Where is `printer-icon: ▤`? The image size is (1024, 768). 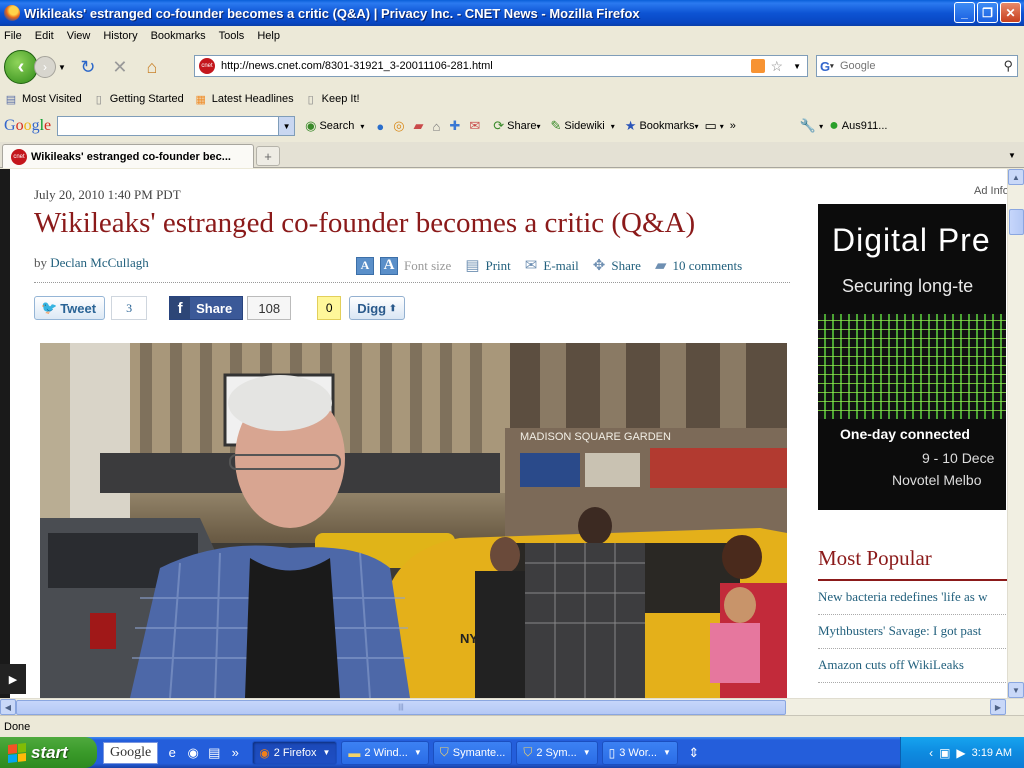
printer-icon: ▤ is located at coordinates (472, 266).